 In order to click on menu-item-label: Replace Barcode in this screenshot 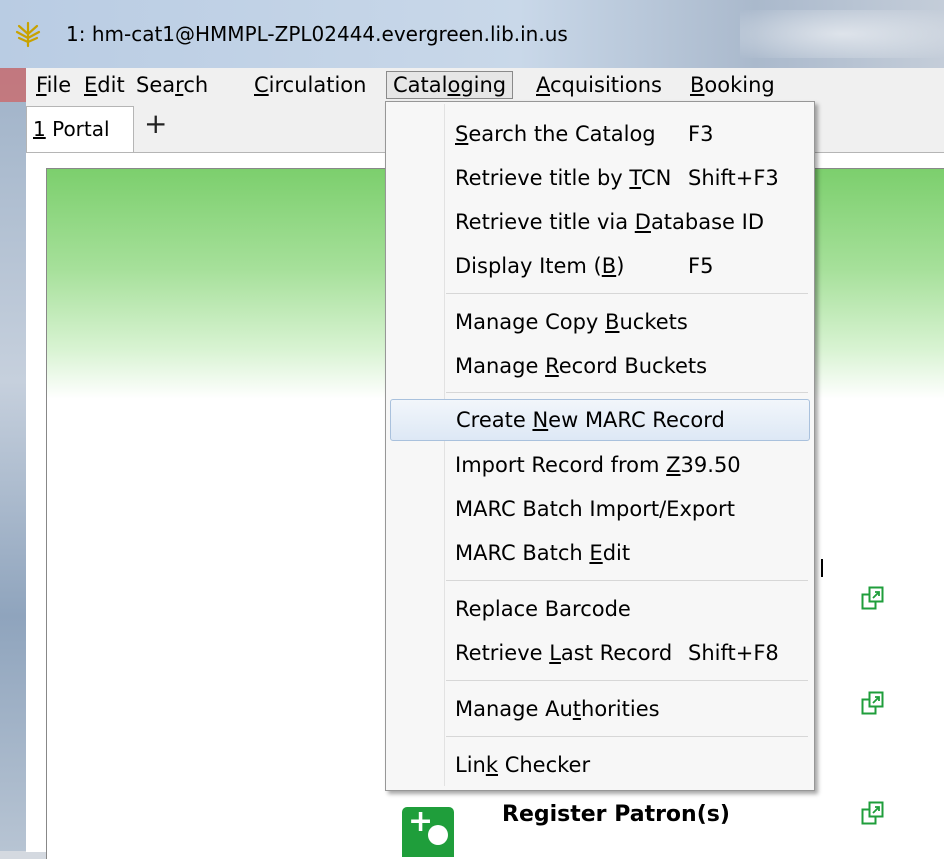, I will do `click(543, 609)`.